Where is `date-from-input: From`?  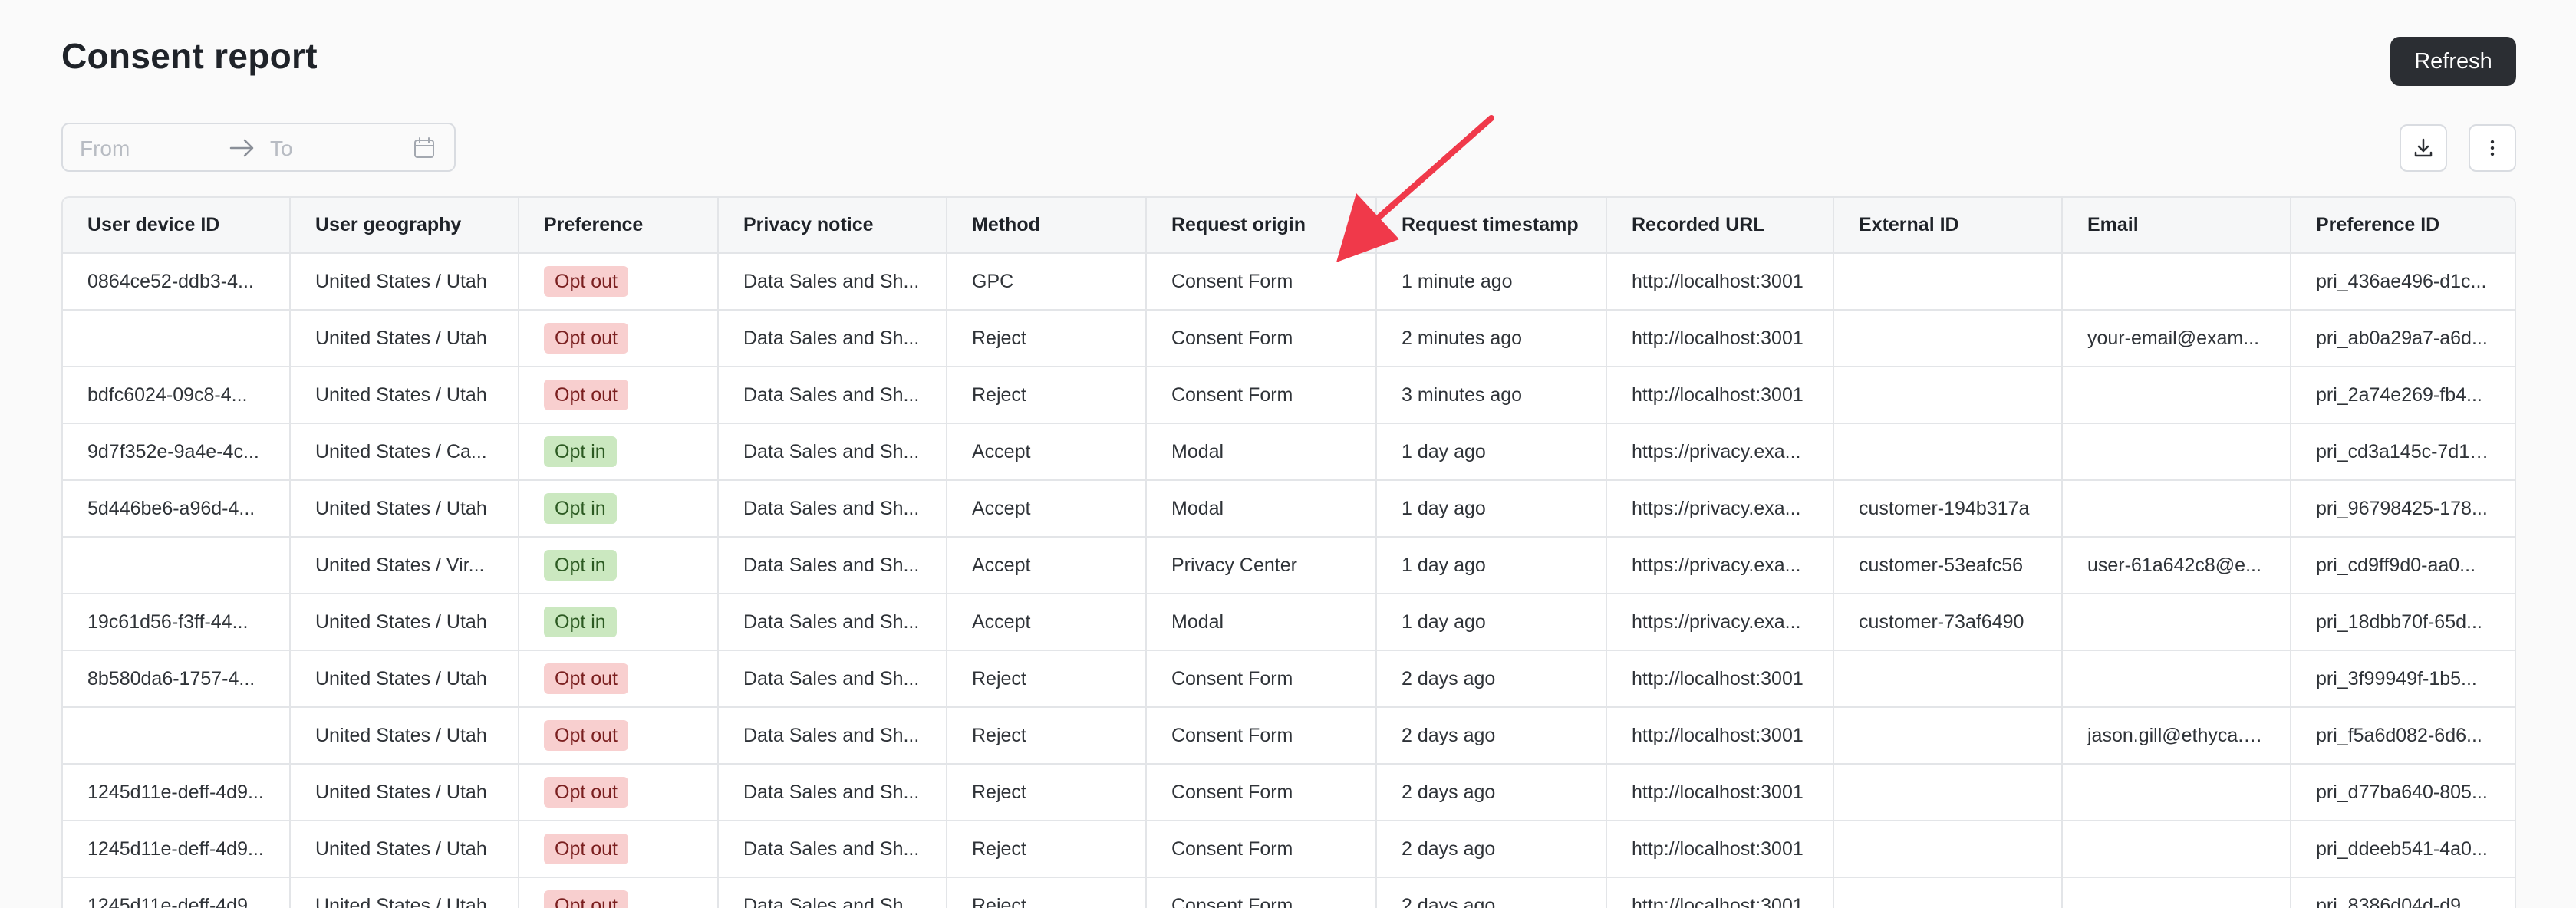 date-from-input: From is located at coordinates (105, 149).